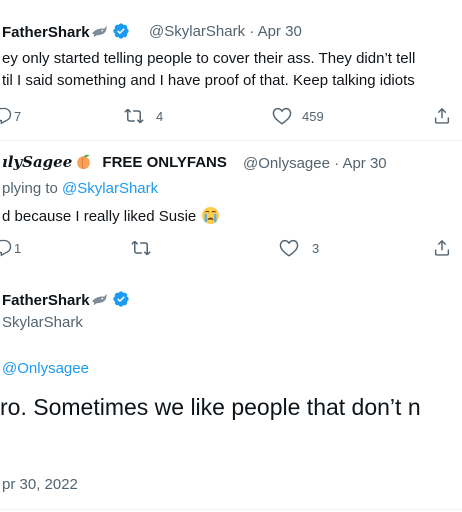  I want to click on main-author-row: FatherShark, so click(66, 299).